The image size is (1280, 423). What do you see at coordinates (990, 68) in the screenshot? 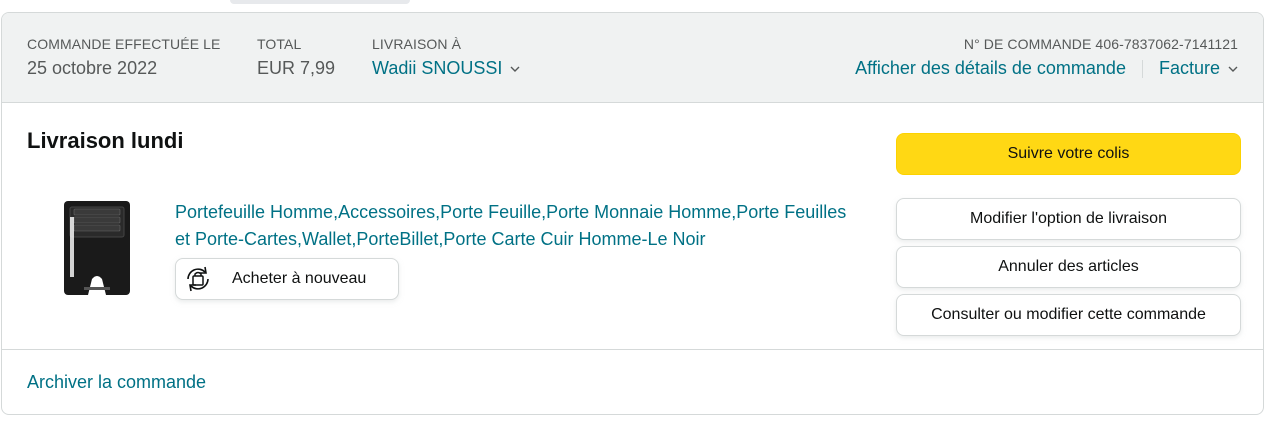
I see `order-details-link: Afficher des détails de commande` at bounding box center [990, 68].